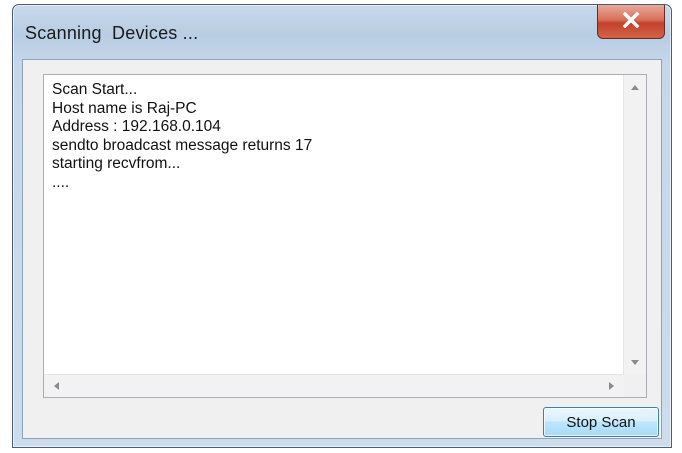 The height and width of the screenshot is (453, 682). Describe the element at coordinates (634, 225) in the screenshot. I see `vertical-scrollbar` at that location.